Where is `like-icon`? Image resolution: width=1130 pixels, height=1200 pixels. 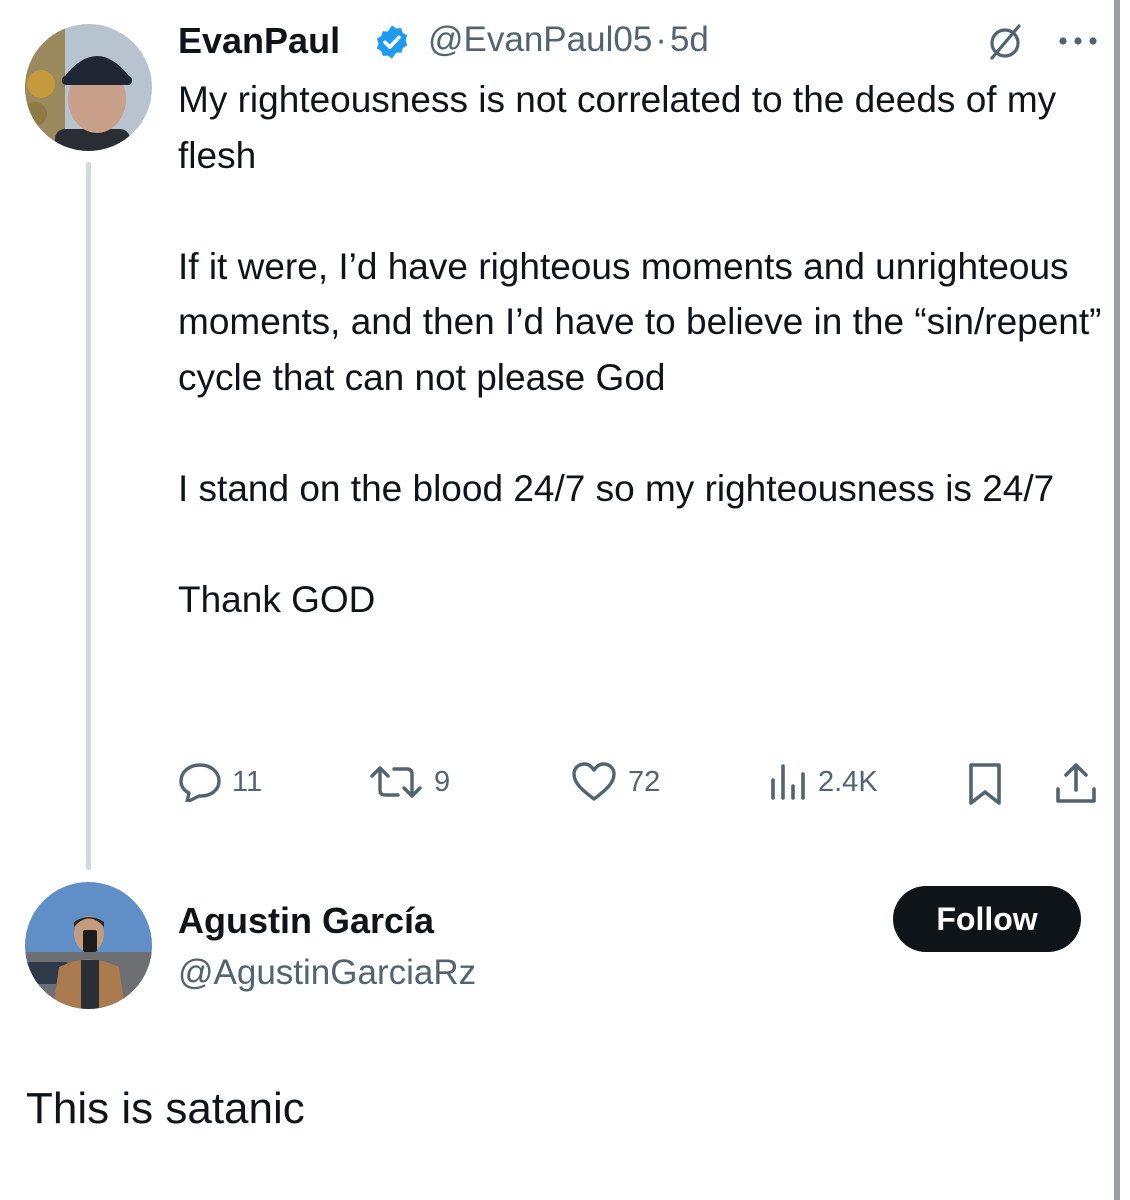
like-icon is located at coordinates (594, 782).